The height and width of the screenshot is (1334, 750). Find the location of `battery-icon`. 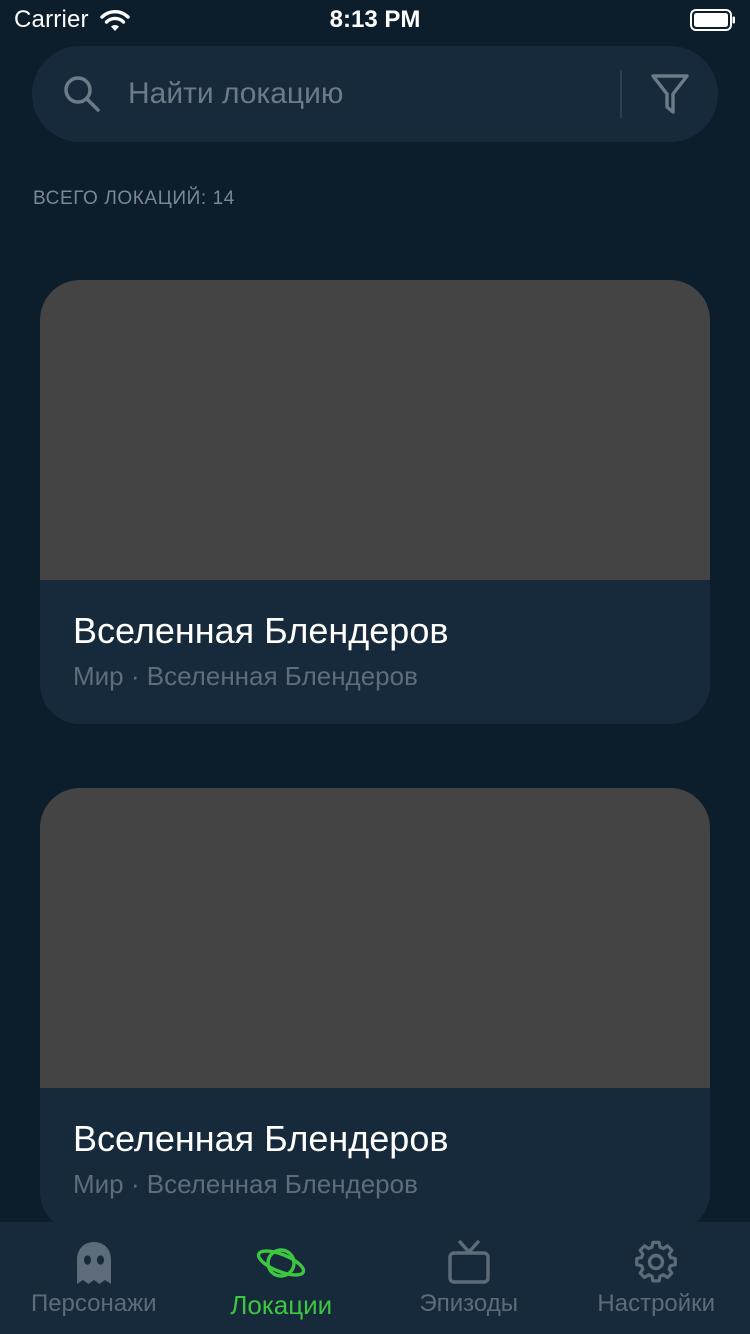

battery-icon is located at coordinates (712, 20).